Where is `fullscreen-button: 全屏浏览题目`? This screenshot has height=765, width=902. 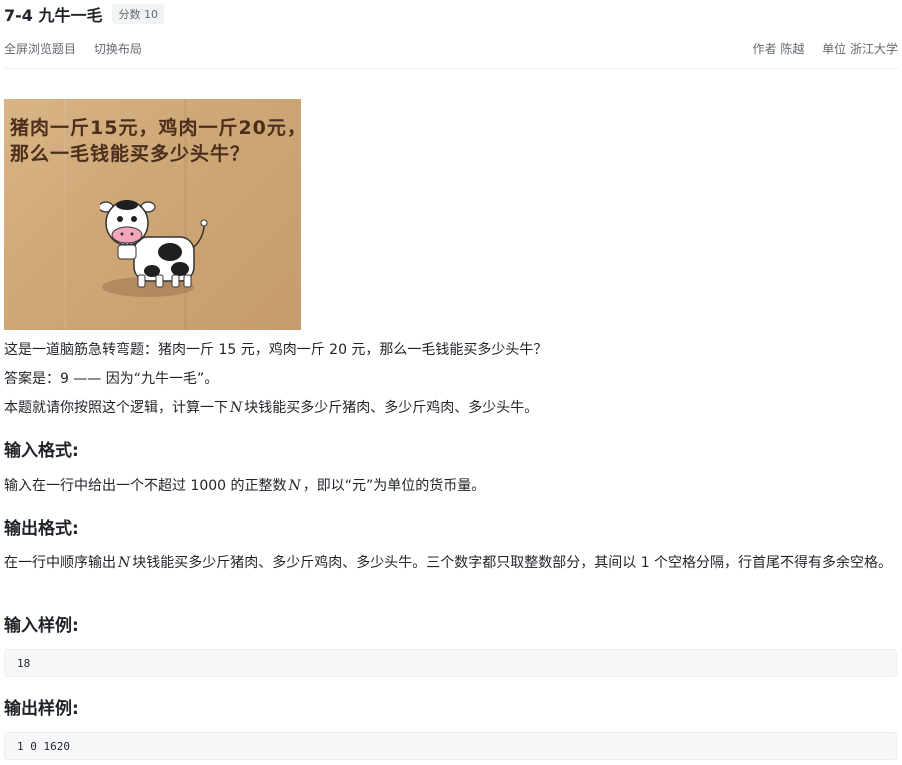 fullscreen-button: 全屏浏览题目 is located at coordinates (40, 49).